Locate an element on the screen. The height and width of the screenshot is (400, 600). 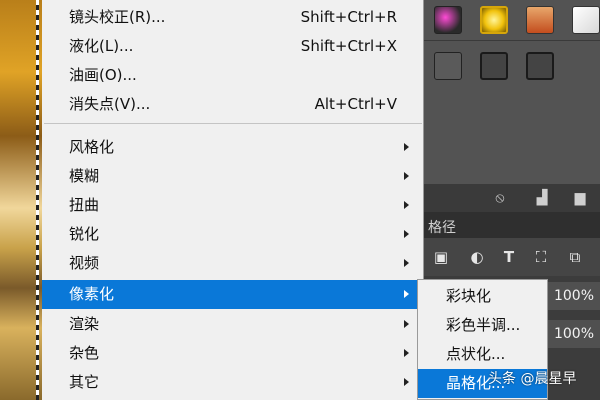
layer-filter-toolbar: ▣ ◐ T ⛶ ⧉ is located at coordinates (512, 257).